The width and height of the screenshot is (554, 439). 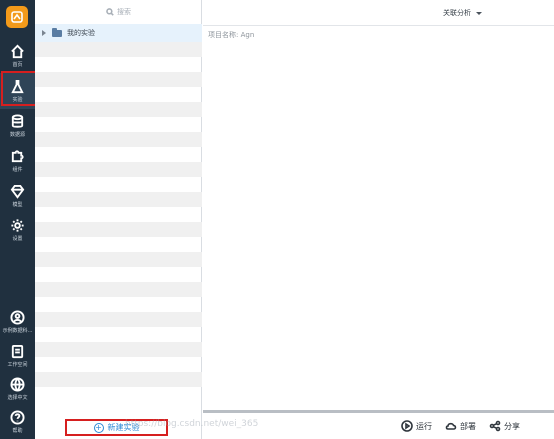 I want to click on relate-analysis-dropdown: 关联分析, so click(x=462, y=13).